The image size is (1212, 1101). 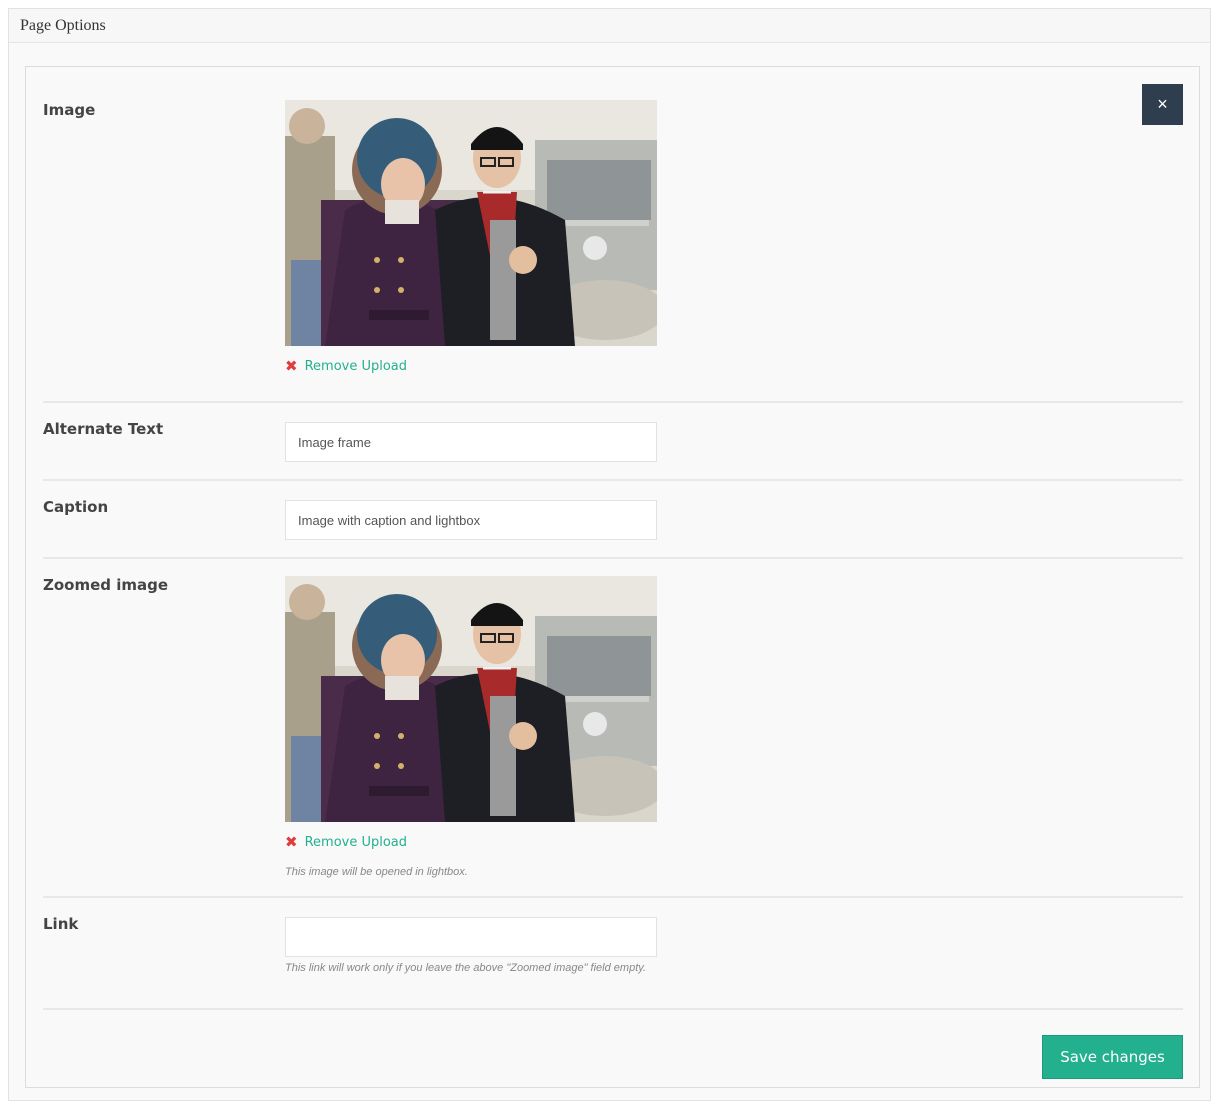 I want to click on zoomed-image-preview, so click(x=471, y=699).